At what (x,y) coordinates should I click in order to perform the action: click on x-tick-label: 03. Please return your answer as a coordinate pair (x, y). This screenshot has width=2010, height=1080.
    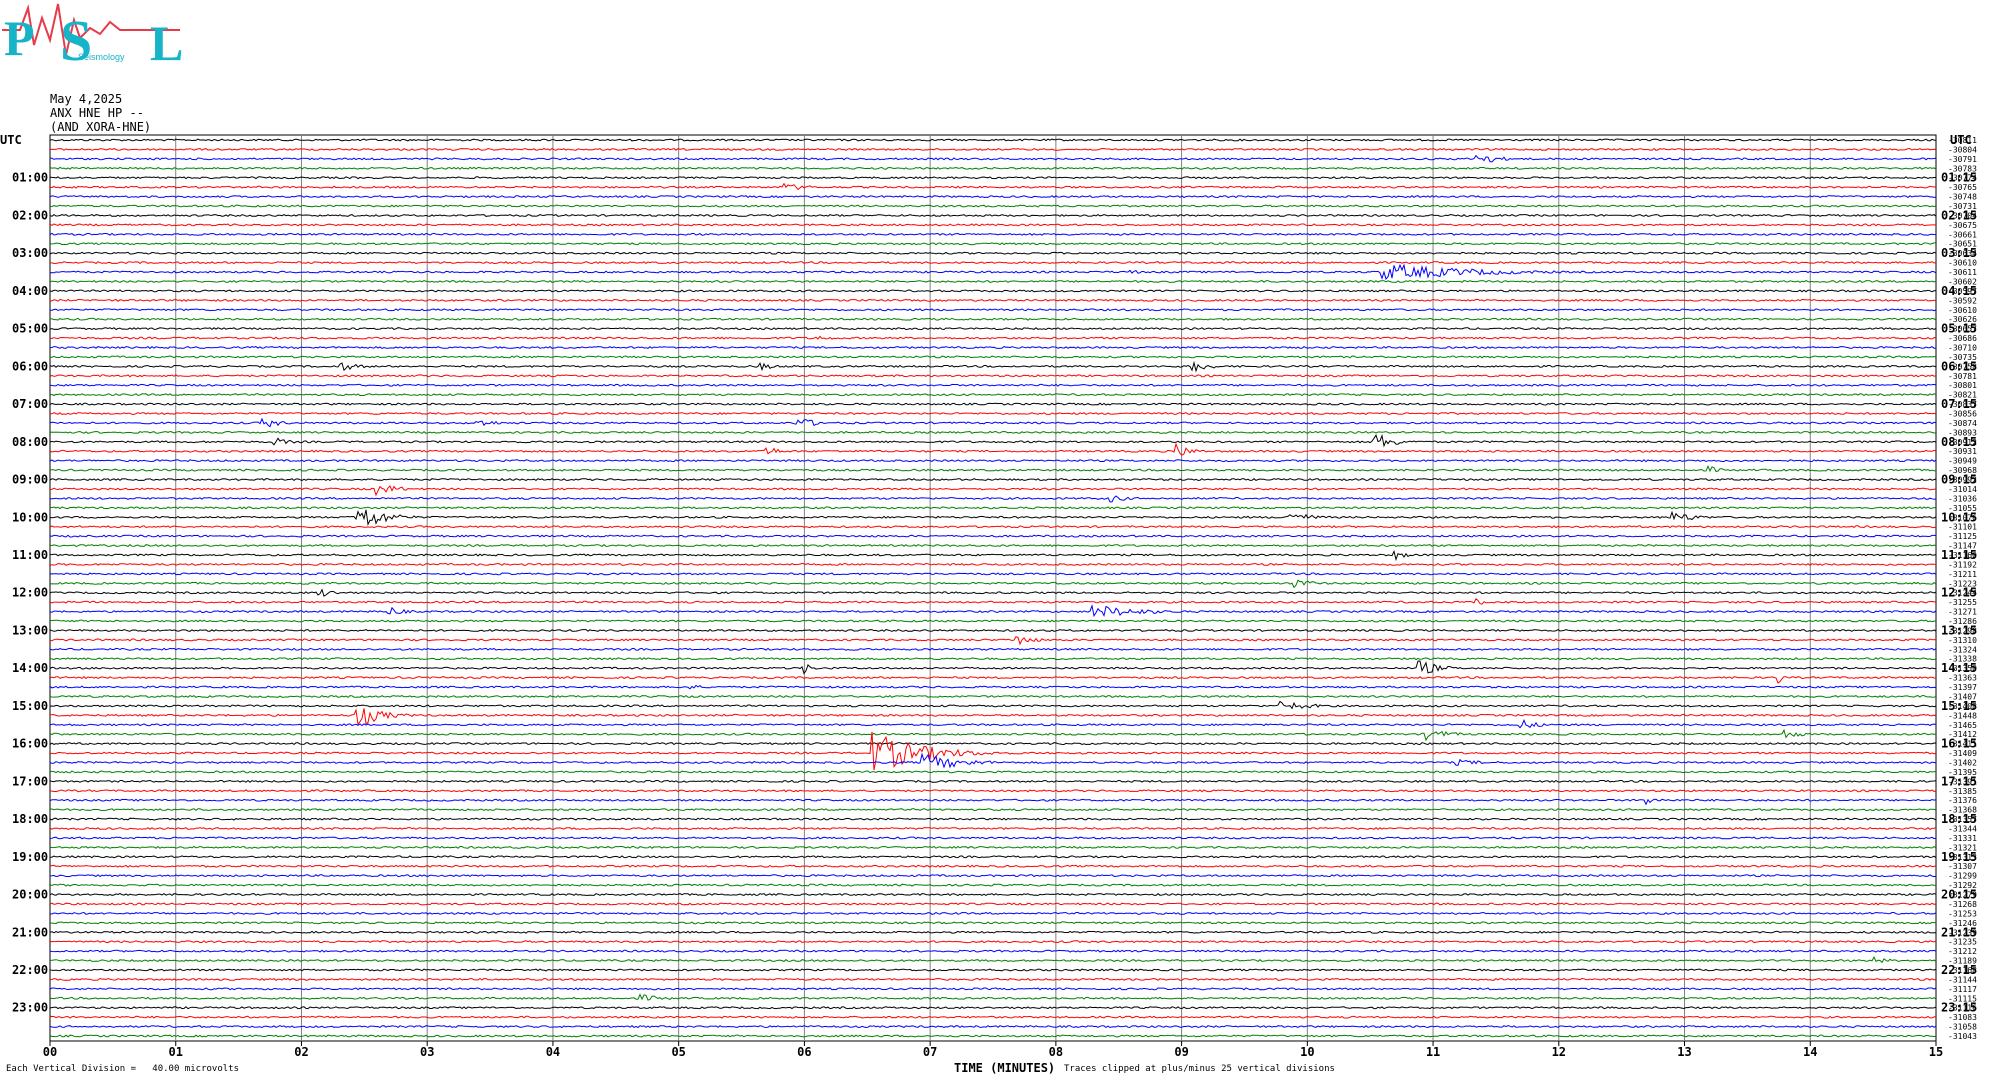
    Looking at the image, I should click on (427, 1052).